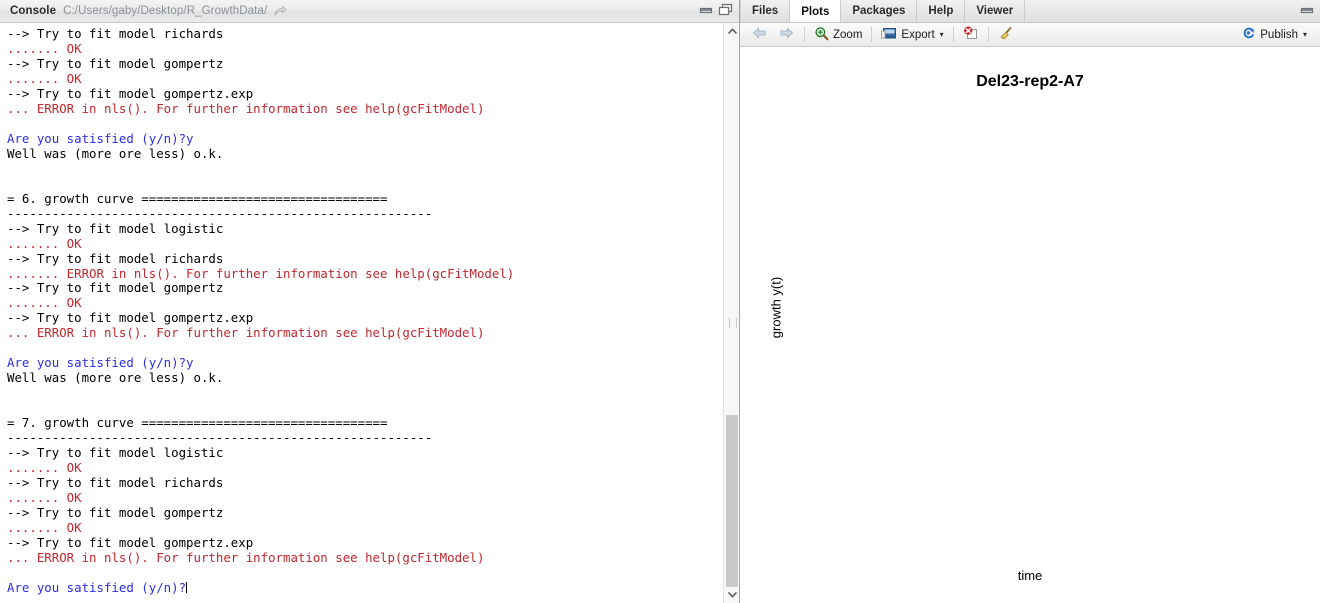 This screenshot has width=1320, height=603. I want to click on publish-icon, so click(1248, 34).